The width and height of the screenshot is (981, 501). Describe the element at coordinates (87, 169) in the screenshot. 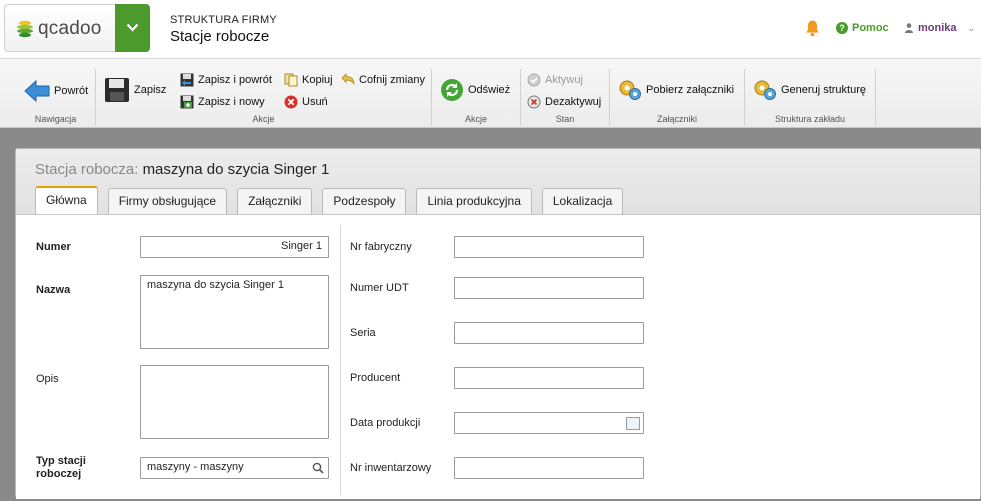

I see `record-title-label: Stacja robocza:` at that location.